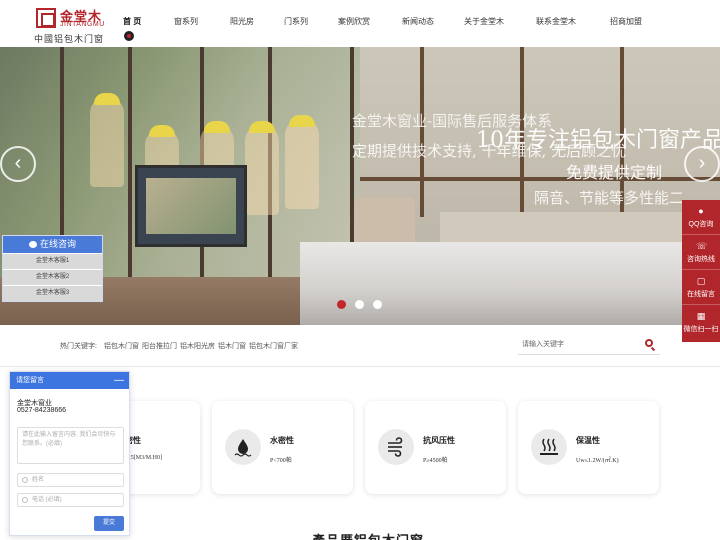  What do you see at coordinates (484, 21) in the screenshot?
I see `nav-item-label: 关于金堂木` at bounding box center [484, 21].